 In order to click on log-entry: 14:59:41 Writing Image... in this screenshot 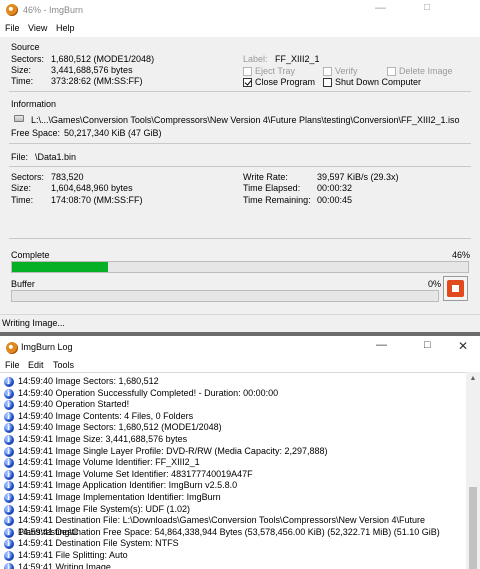, I will do `click(233, 565)`.